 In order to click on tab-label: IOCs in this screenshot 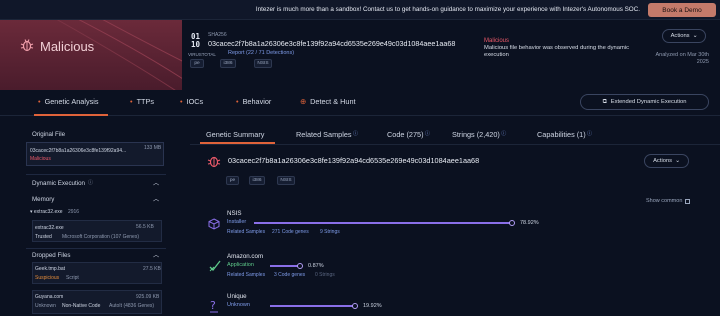, I will do `click(195, 101)`.